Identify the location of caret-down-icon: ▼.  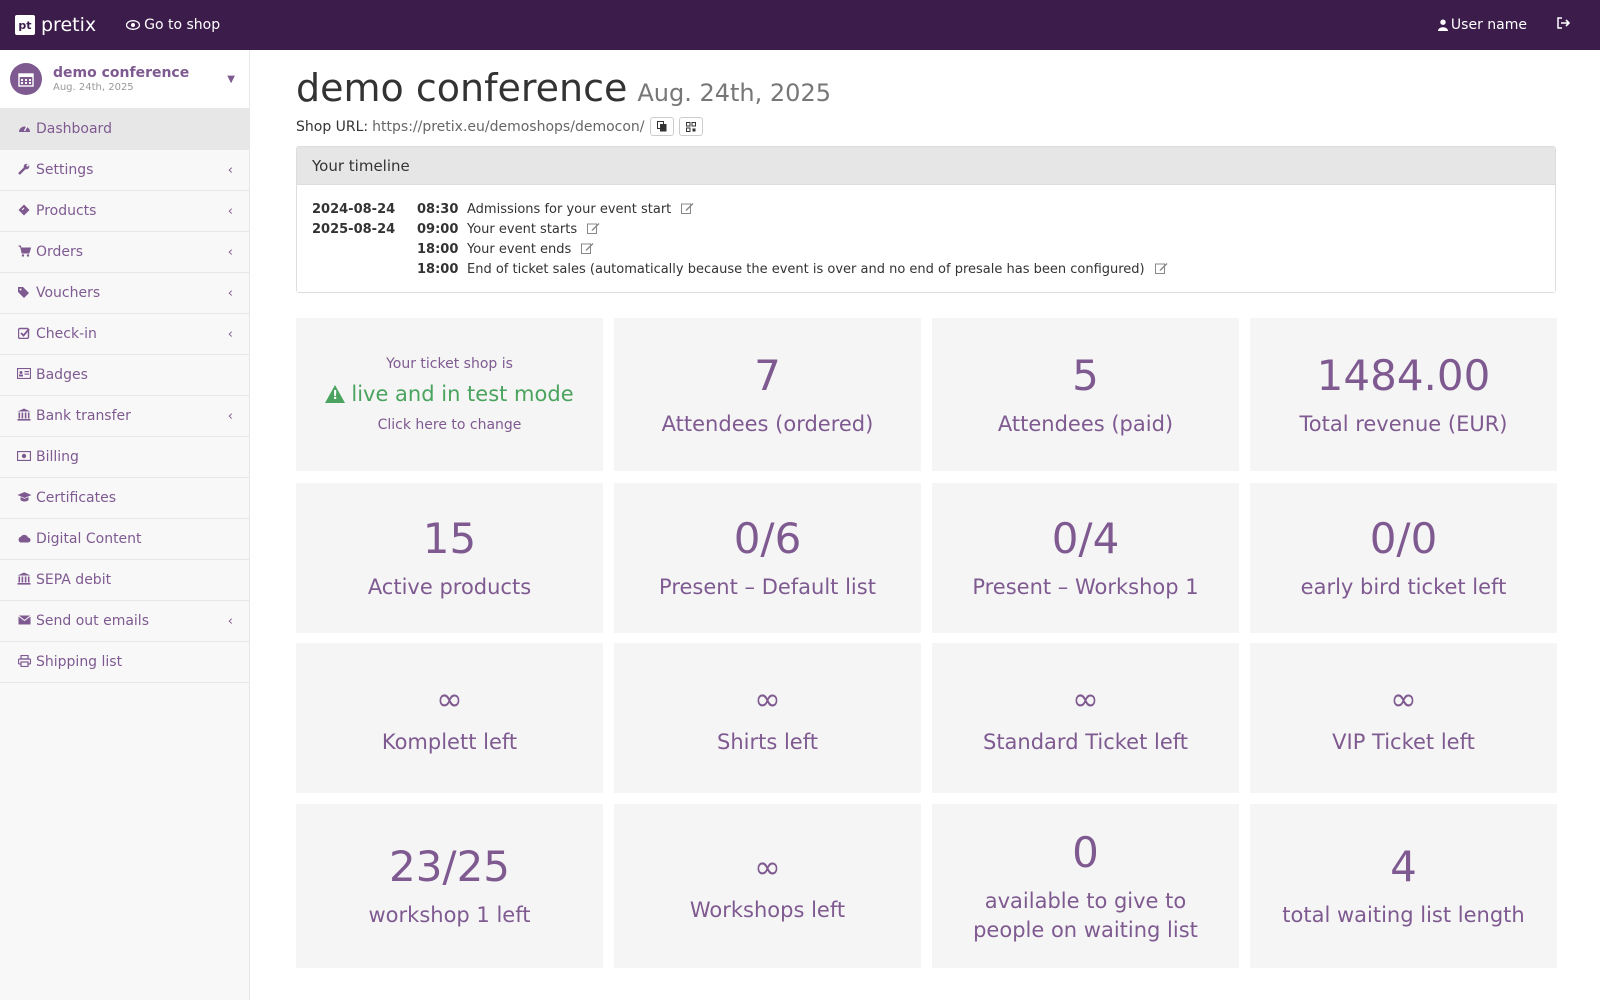
(231, 79).